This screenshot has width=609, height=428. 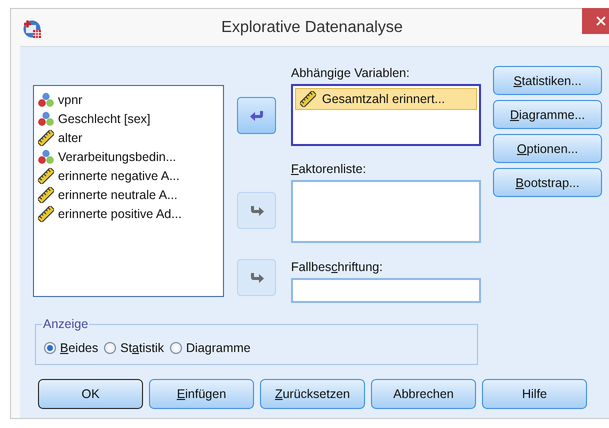 I want to click on close-icon, so click(x=601, y=21).